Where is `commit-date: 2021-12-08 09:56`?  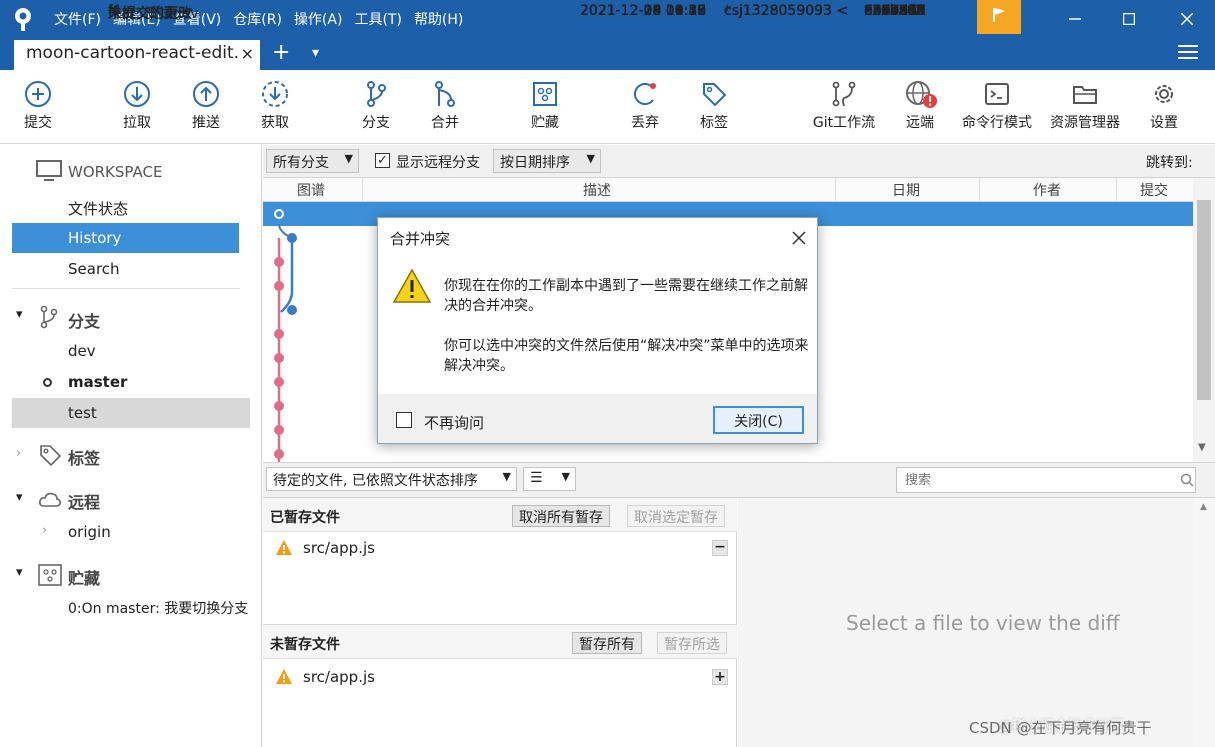 commit-date: 2021-12-08 09:56 is located at coordinates (643, 11).